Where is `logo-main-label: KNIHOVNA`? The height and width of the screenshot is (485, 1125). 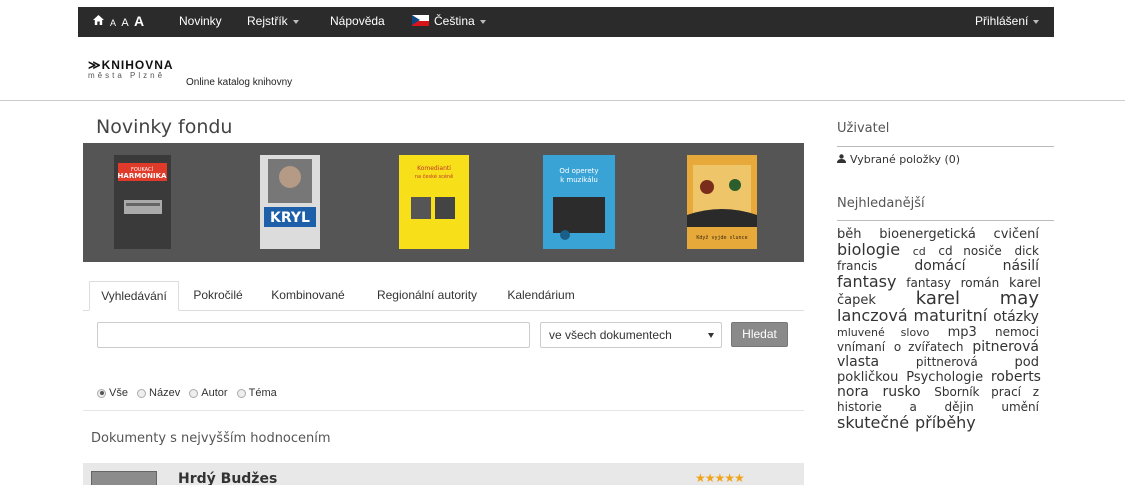 logo-main-label: KNIHOVNA is located at coordinates (137, 65).